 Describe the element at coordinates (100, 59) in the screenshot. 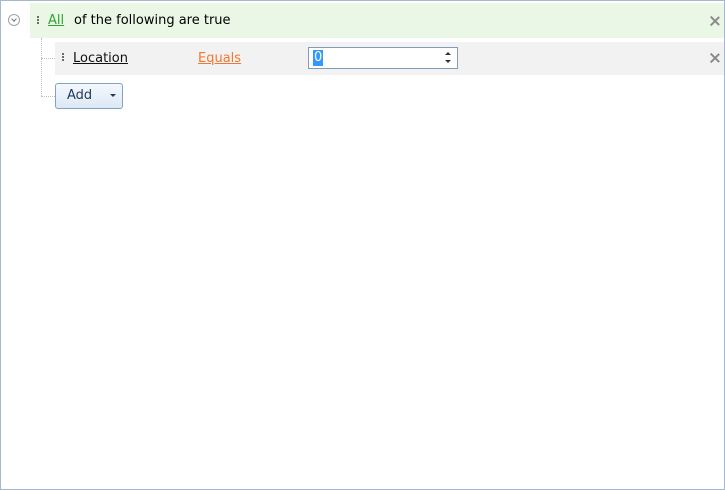

I see `condition-field-link: Location` at that location.